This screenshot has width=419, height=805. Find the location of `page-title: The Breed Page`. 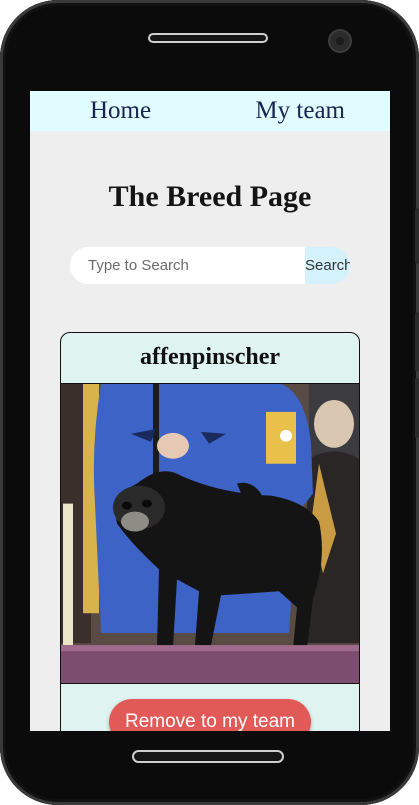

page-title: The Breed Page is located at coordinates (210, 196).